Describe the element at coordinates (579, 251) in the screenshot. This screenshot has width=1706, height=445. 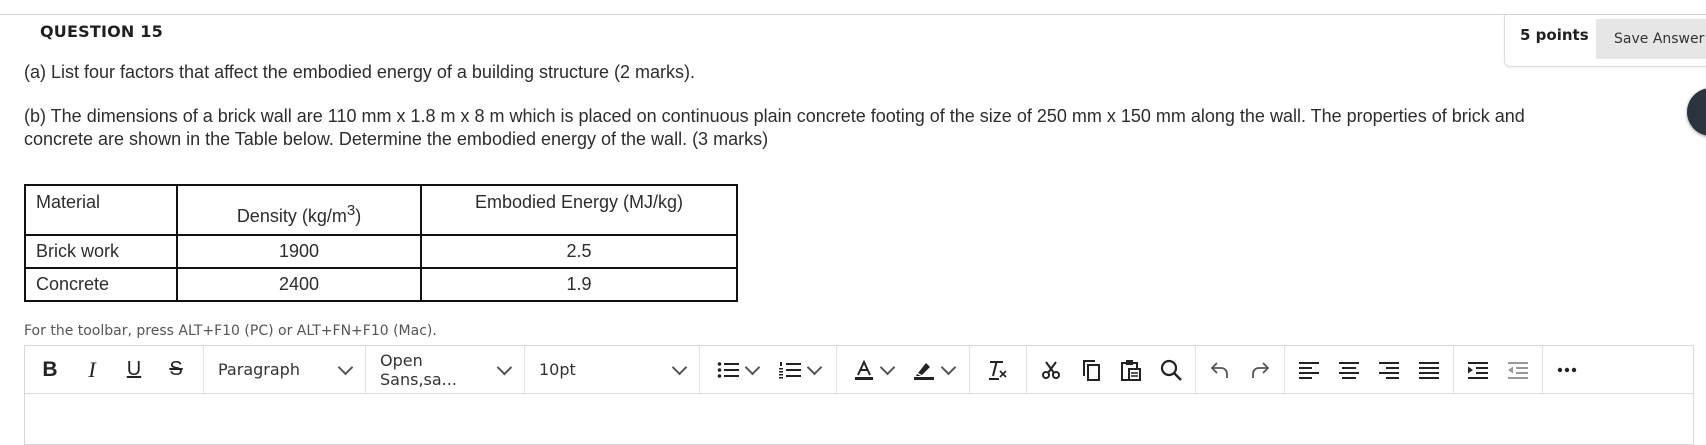
I see `cell-energy: 2.5` at that location.